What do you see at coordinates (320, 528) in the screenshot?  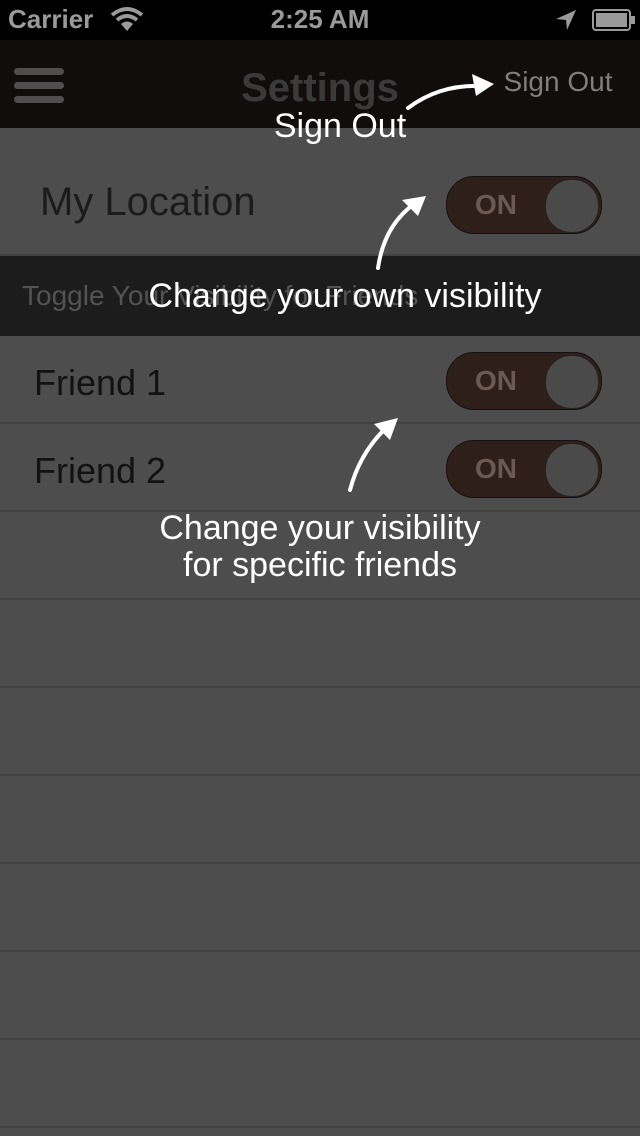 I see `tutorial-friends-line-1: Change your visibility` at bounding box center [320, 528].